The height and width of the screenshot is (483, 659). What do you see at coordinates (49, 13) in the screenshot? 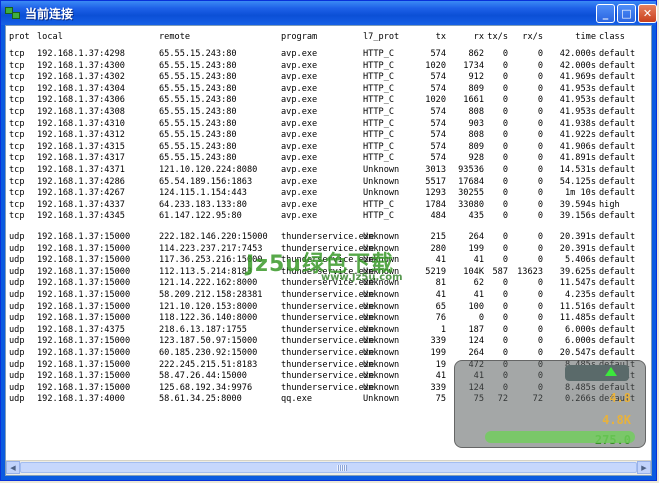
I see `window-title: 当前连接` at bounding box center [49, 13].